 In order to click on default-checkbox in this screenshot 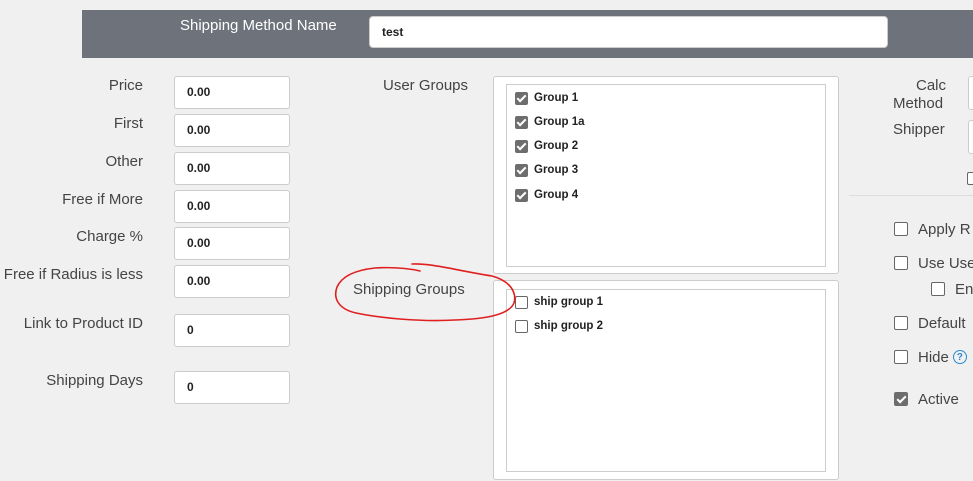, I will do `click(901, 323)`.